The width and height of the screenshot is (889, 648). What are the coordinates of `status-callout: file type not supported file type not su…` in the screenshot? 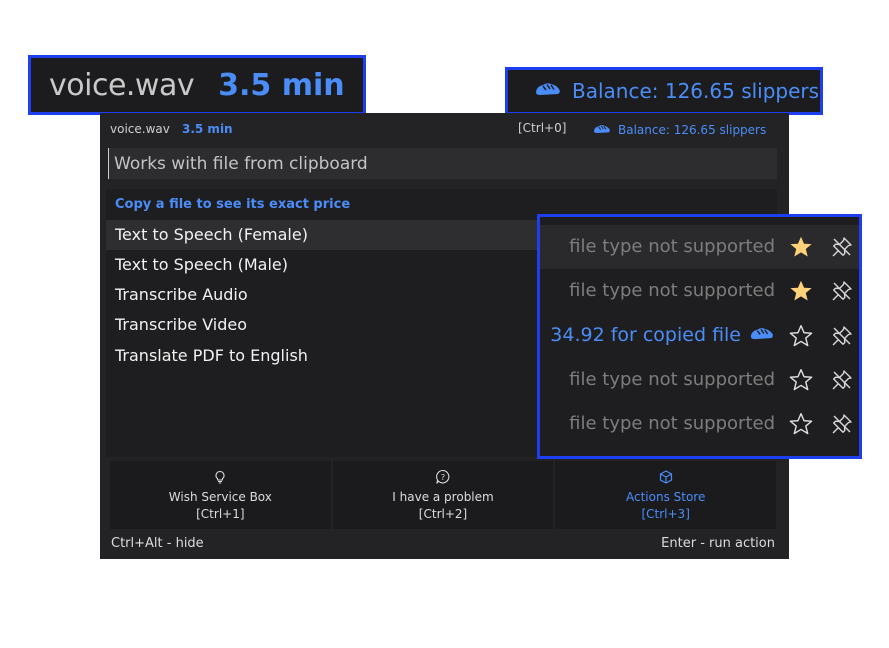 It's located at (699, 336).